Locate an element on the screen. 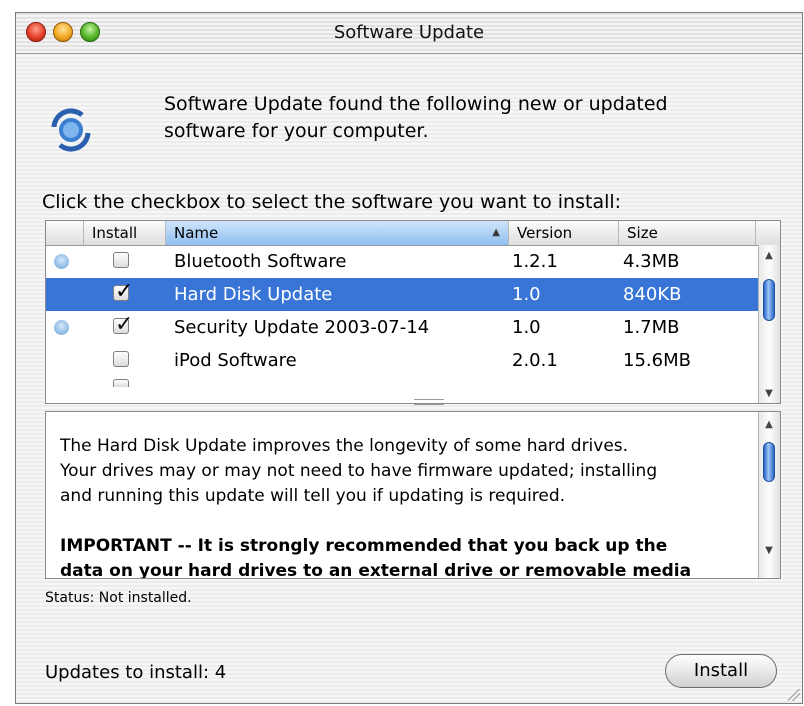 This screenshot has height=706, width=804. updates-count: Updates to install: 4 is located at coordinates (136, 672).